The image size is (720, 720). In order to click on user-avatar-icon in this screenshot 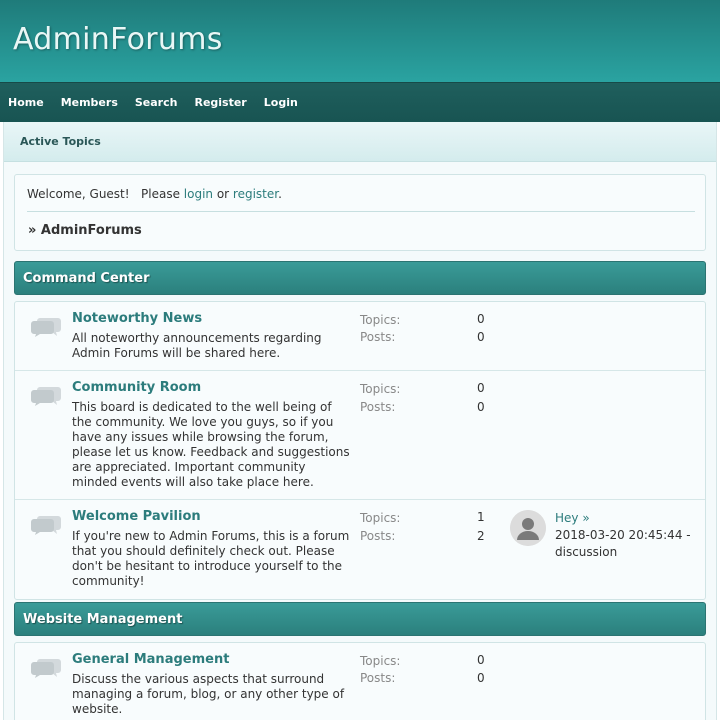, I will do `click(528, 528)`.